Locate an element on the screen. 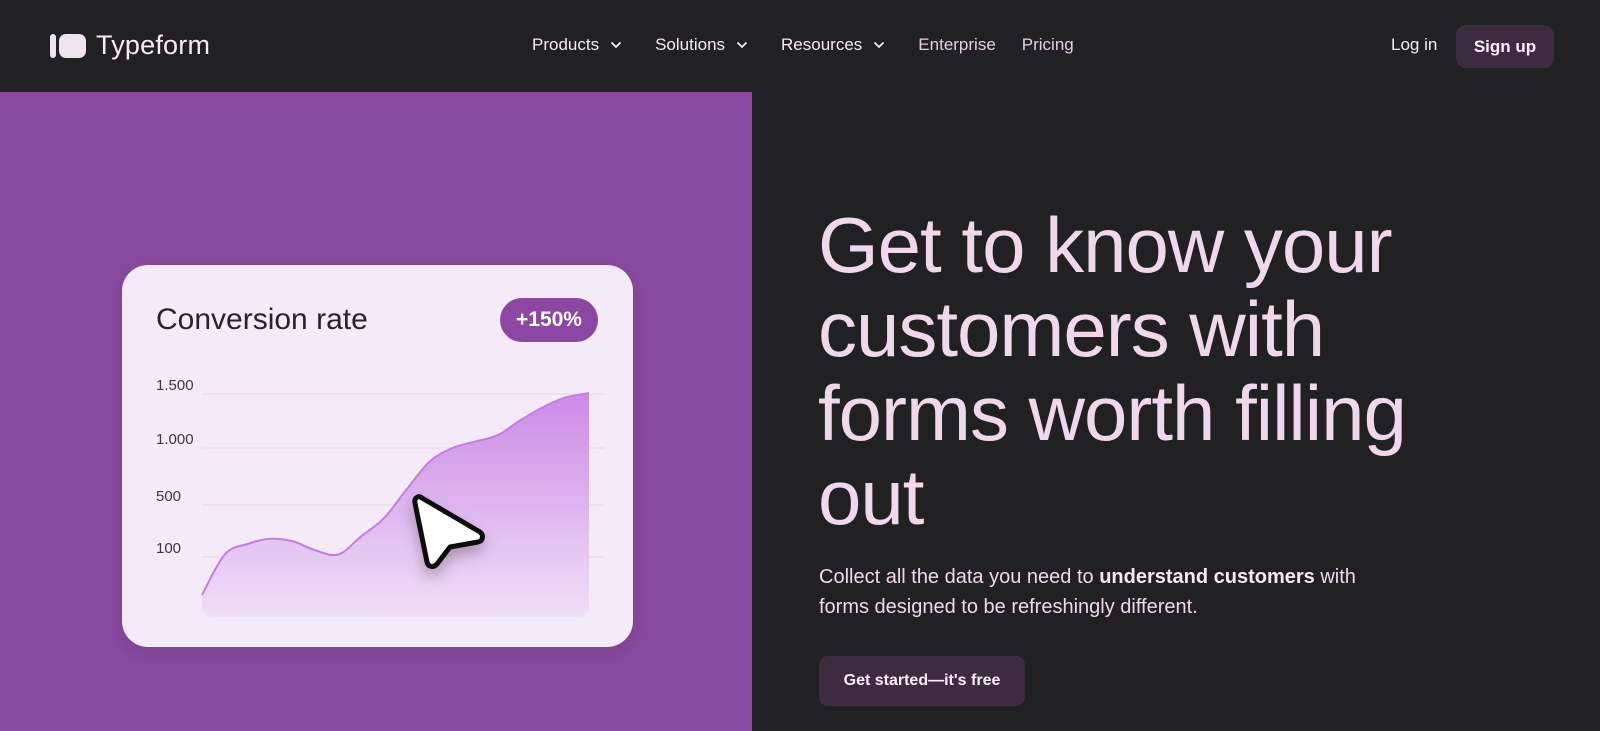  menu-link-enterprise: Enterprise is located at coordinates (956, 45).